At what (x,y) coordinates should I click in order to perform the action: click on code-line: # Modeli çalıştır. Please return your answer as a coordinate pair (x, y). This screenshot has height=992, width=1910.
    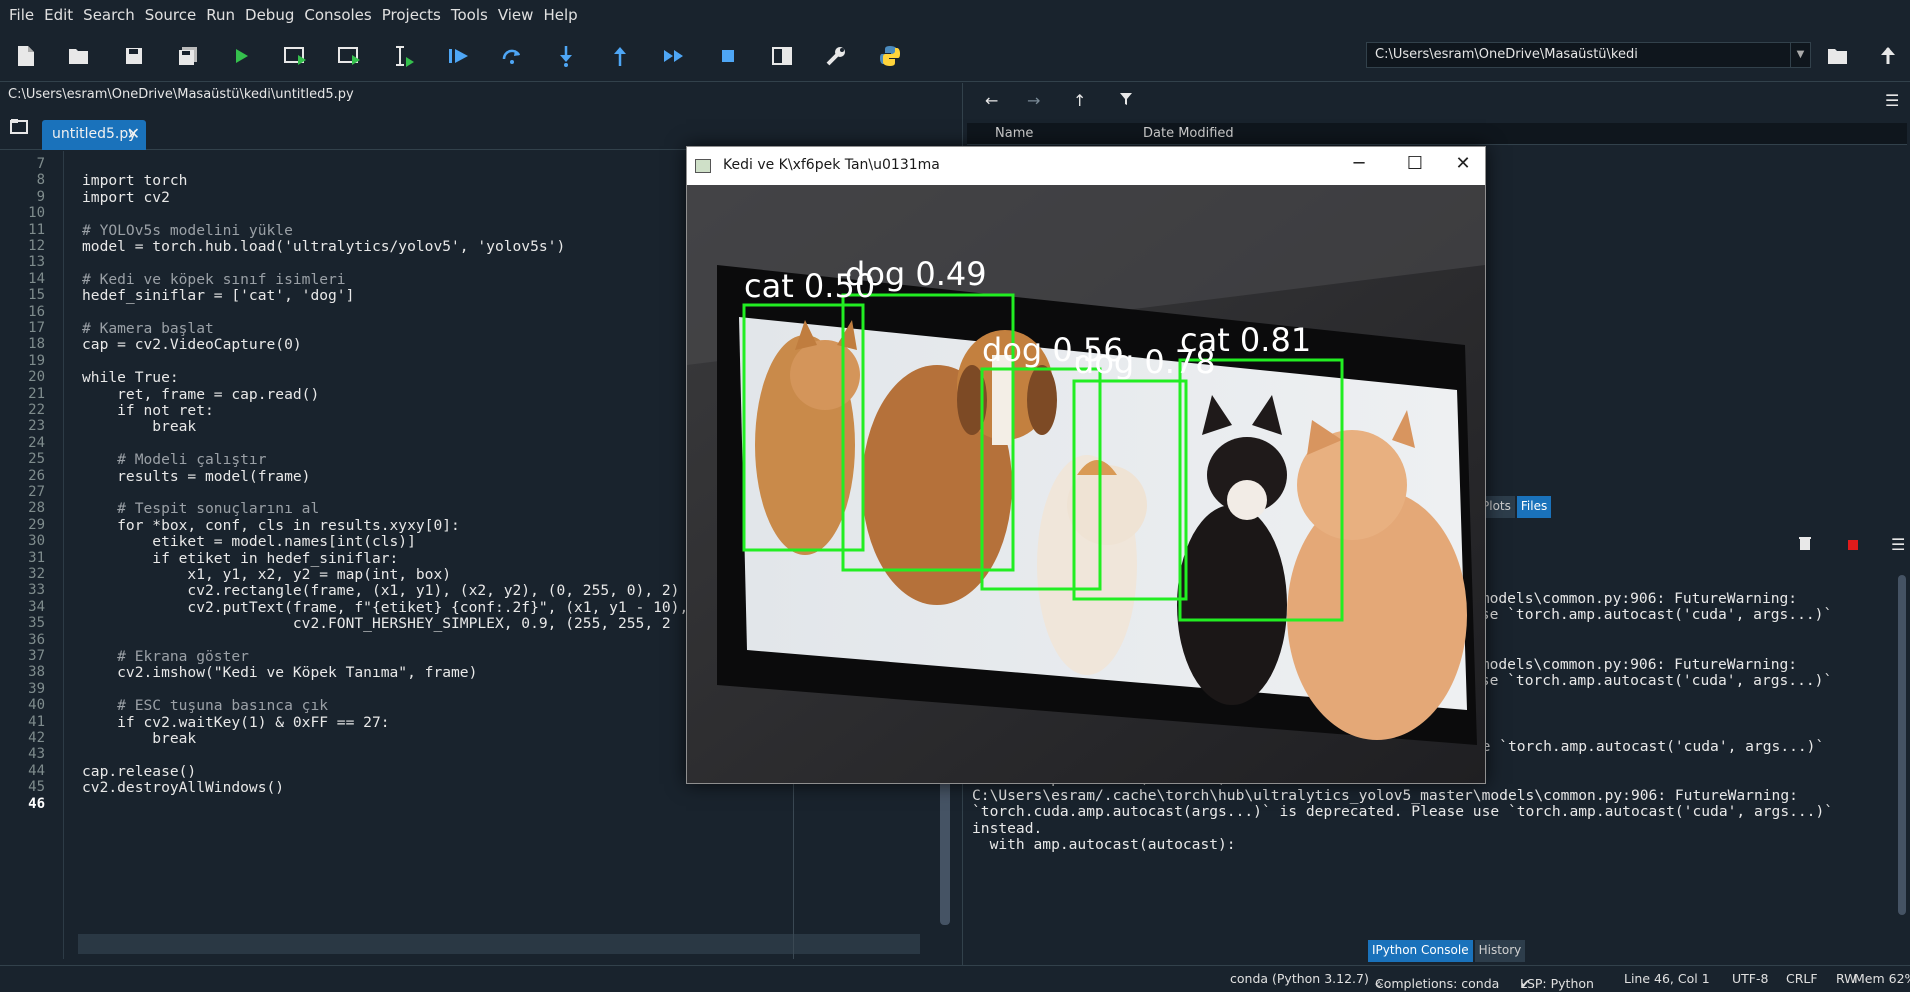
    Looking at the image, I should click on (174, 460).